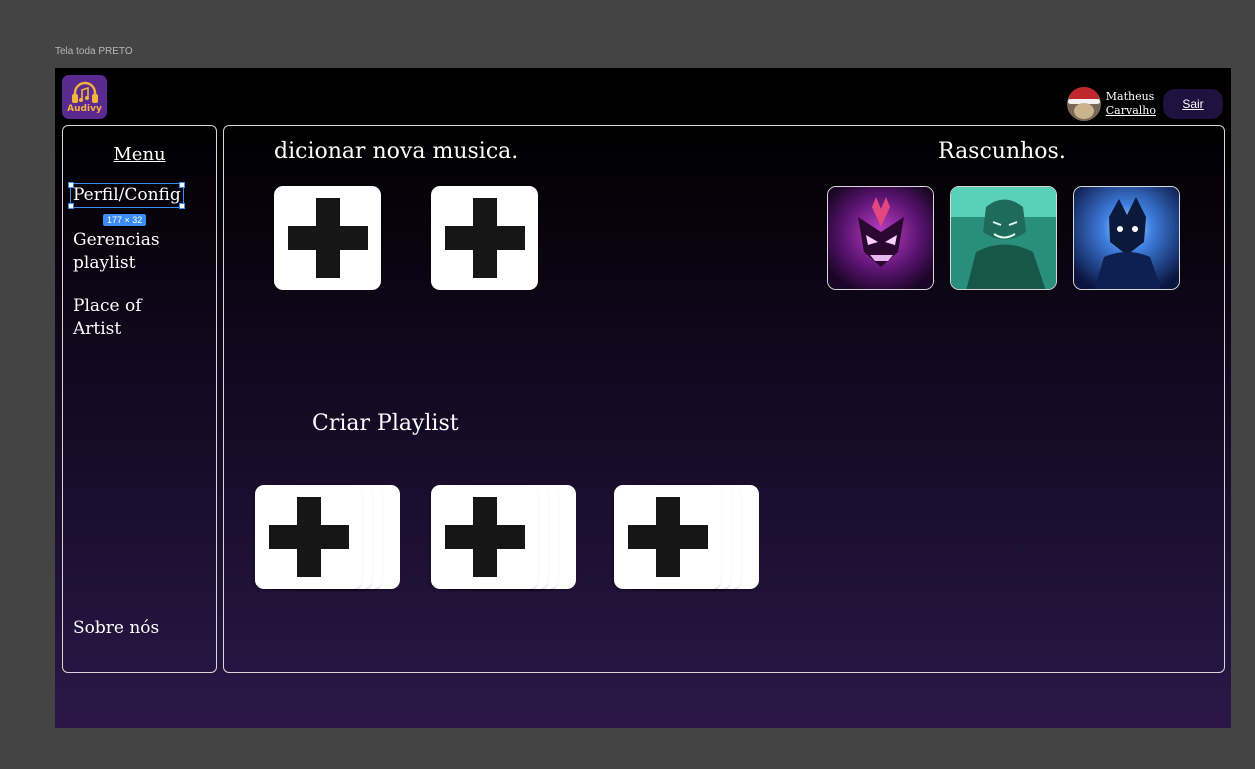 Image resolution: width=1255 pixels, height=769 pixels. Describe the element at coordinates (125, 220) in the screenshot. I see `selection-size-badge: 177 × 32` at that location.